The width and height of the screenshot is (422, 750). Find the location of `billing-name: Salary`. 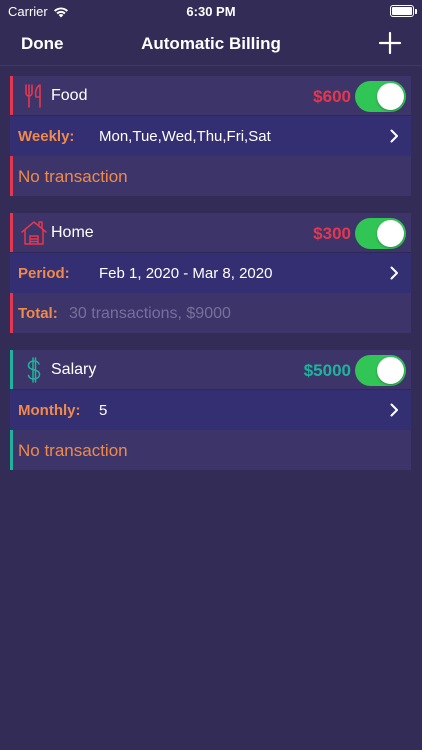

billing-name: Salary is located at coordinates (74, 369).